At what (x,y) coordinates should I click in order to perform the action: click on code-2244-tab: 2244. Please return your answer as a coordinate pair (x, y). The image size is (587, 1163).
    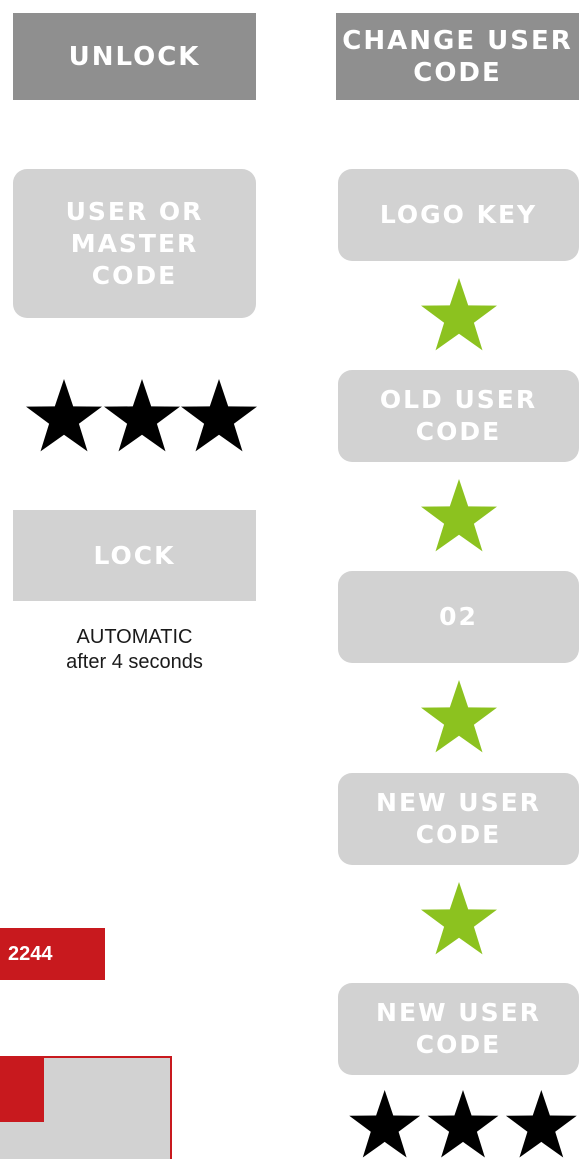
    Looking at the image, I should click on (52, 954).